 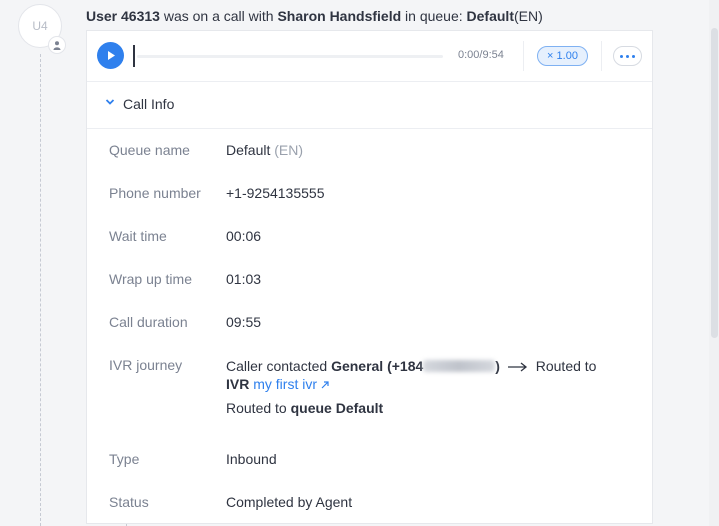 I want to click on chevron-down-icon, so click(x=110, y=102).